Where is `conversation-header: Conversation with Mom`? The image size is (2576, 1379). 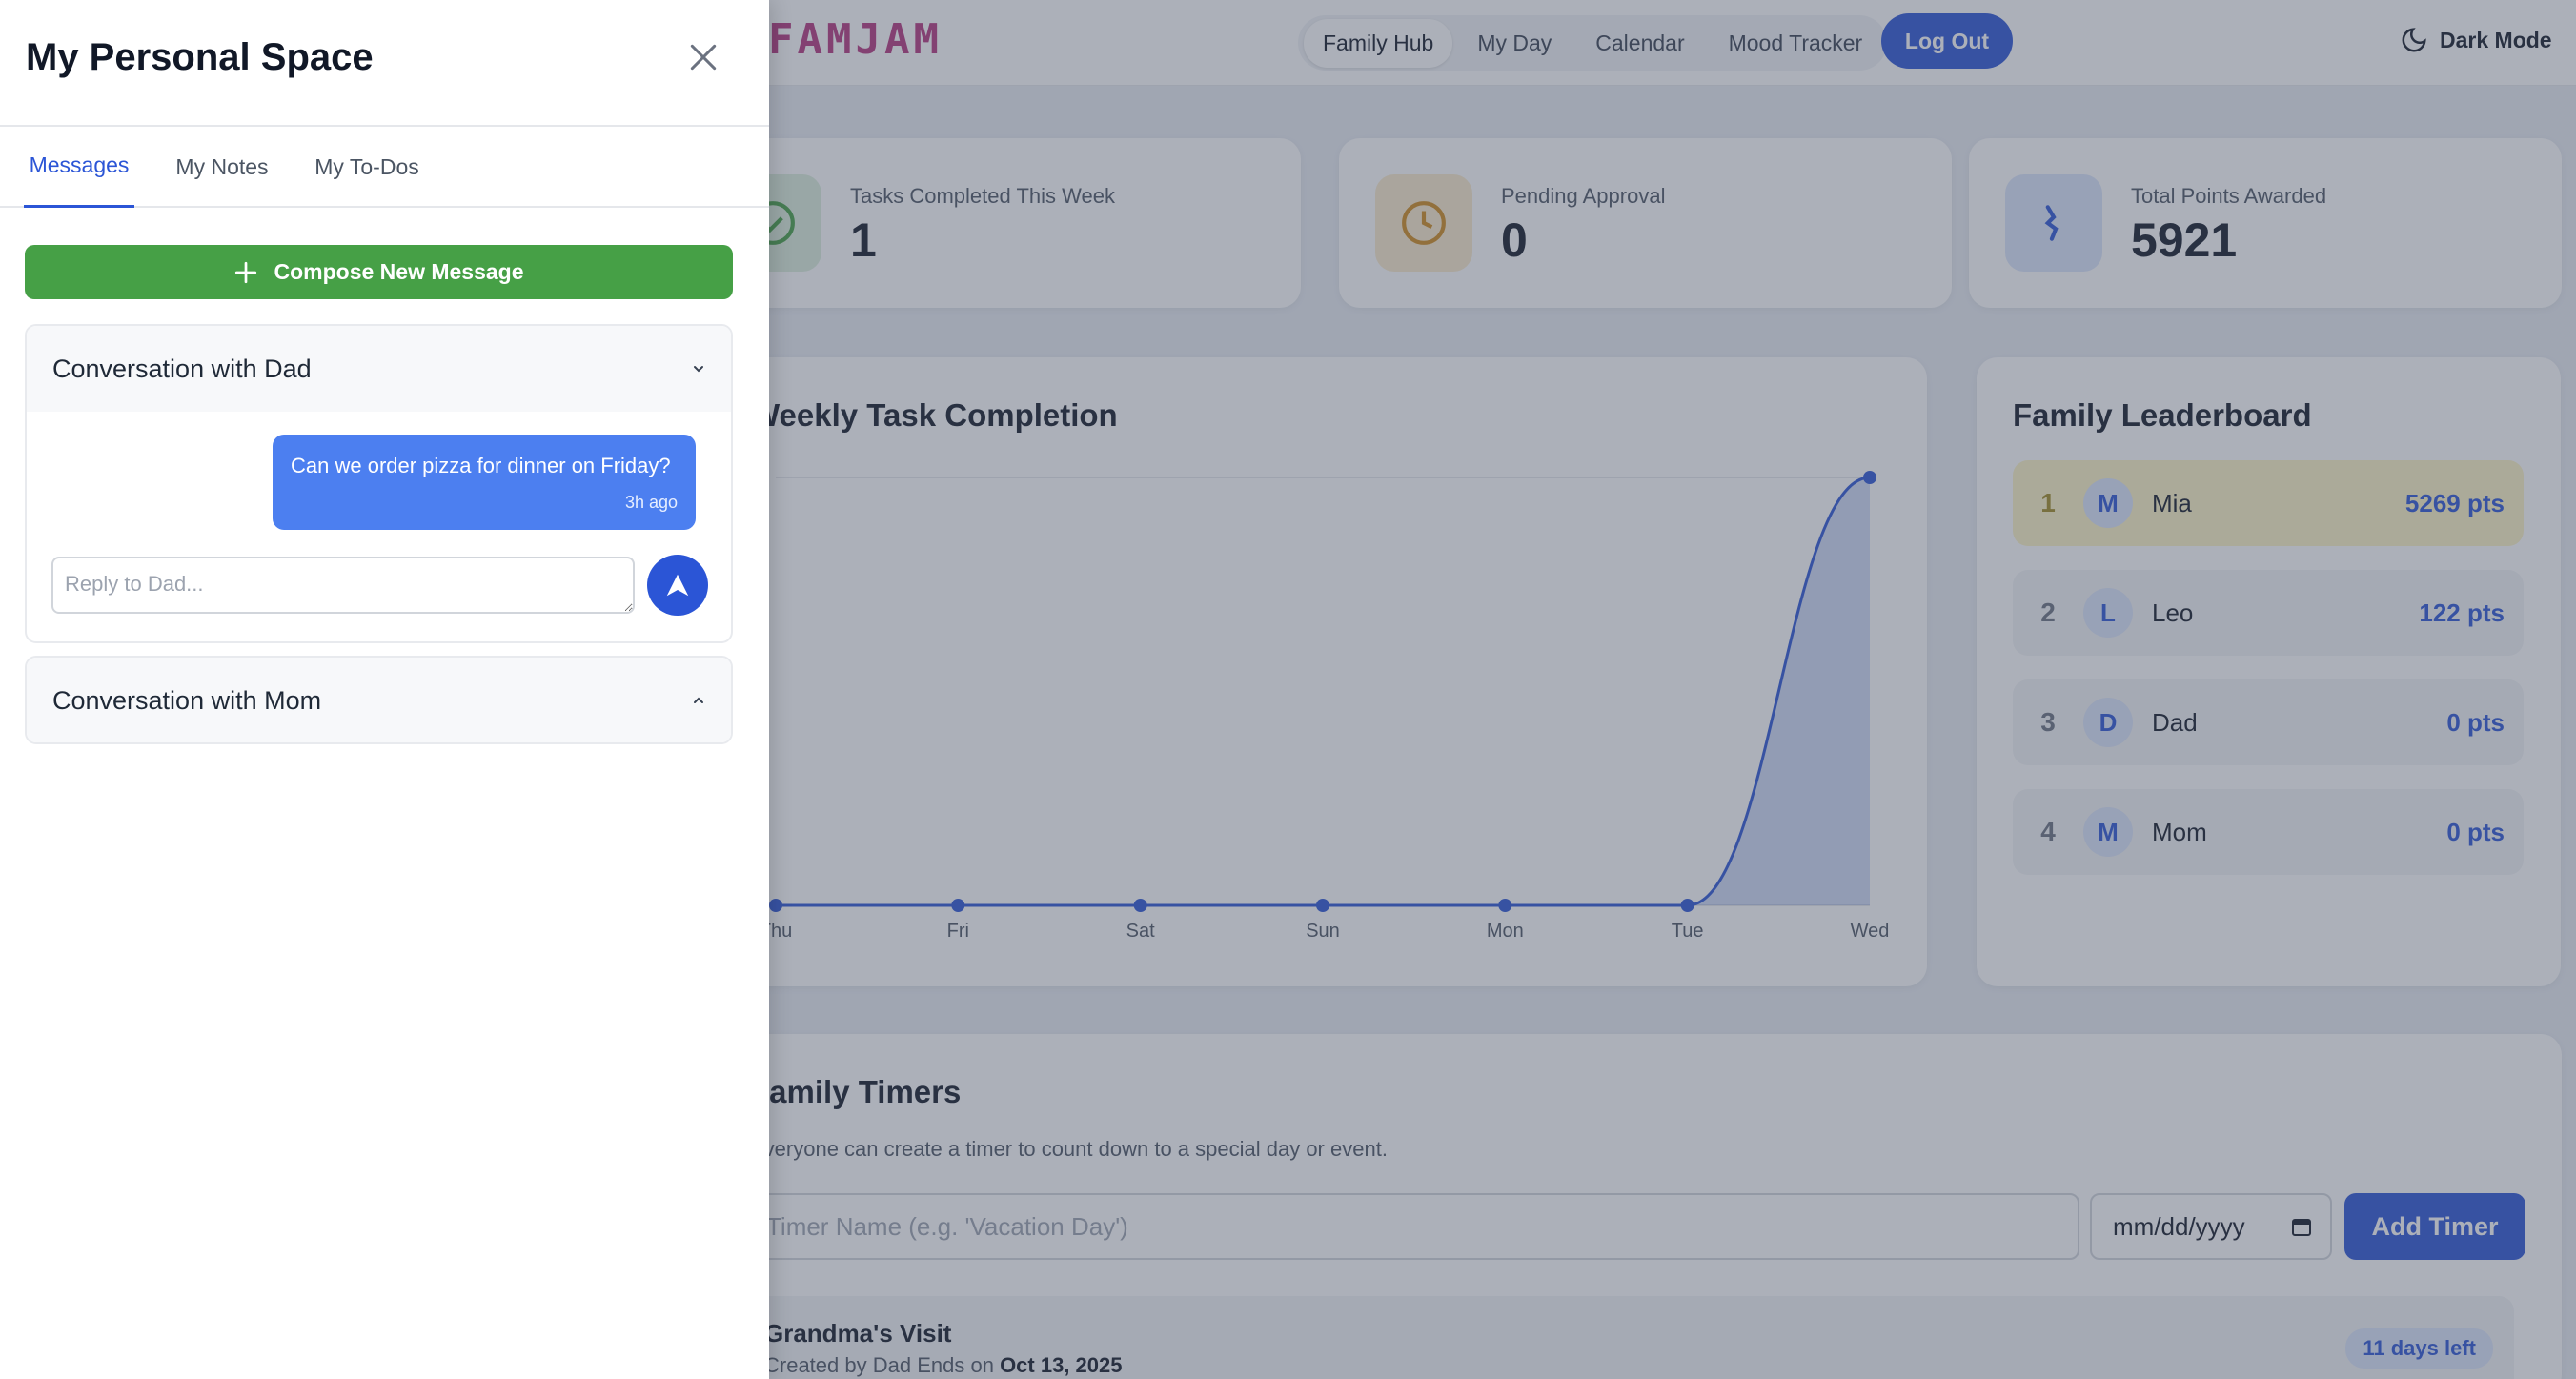 conversation-header: Conversation with Mom is located at coordinates (379, 700).